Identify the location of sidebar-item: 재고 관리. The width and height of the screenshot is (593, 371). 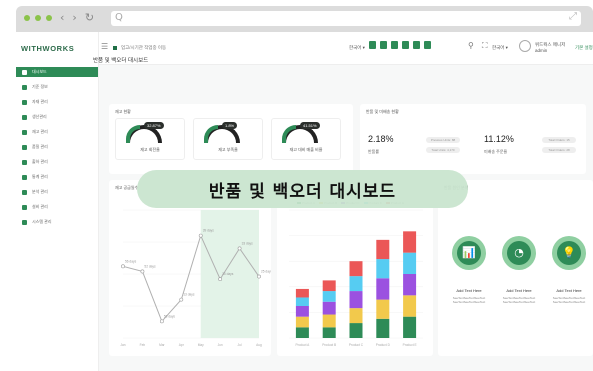
(35, 132).